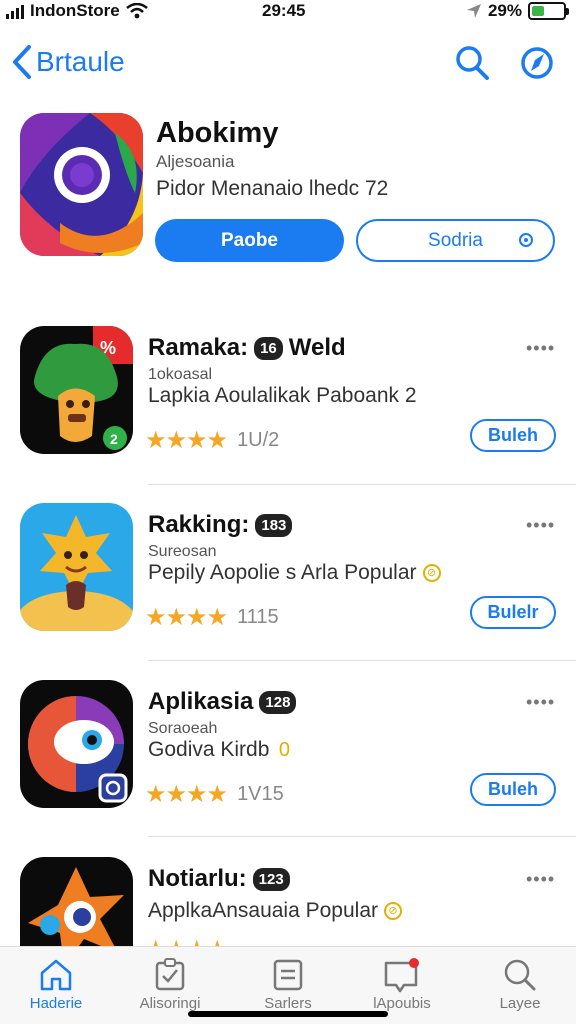  What do you see at coordinates (76, 390) in the screenshot?
I see `app-icon: % 2` at bounding box center [76, 390].